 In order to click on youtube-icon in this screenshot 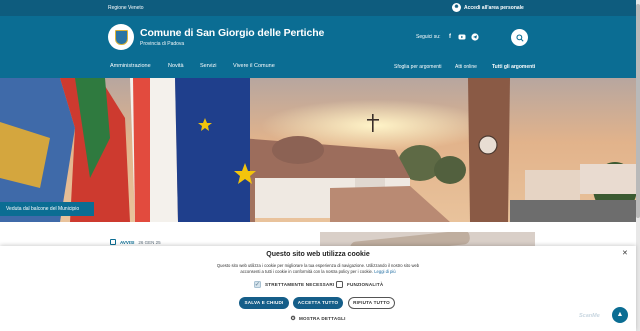, I will do `click(462, 37)`.